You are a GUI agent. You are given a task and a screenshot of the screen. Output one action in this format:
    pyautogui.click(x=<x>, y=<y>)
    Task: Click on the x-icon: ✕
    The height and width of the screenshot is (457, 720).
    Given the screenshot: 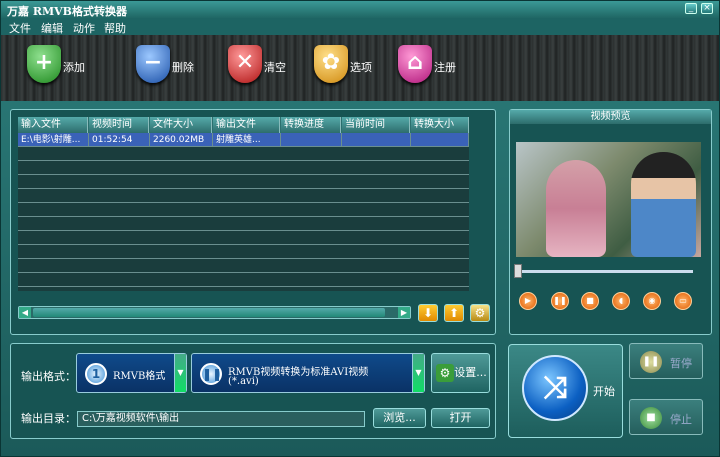 What is the action you would take?
    pyautogui.click(x=245, y=64)
    